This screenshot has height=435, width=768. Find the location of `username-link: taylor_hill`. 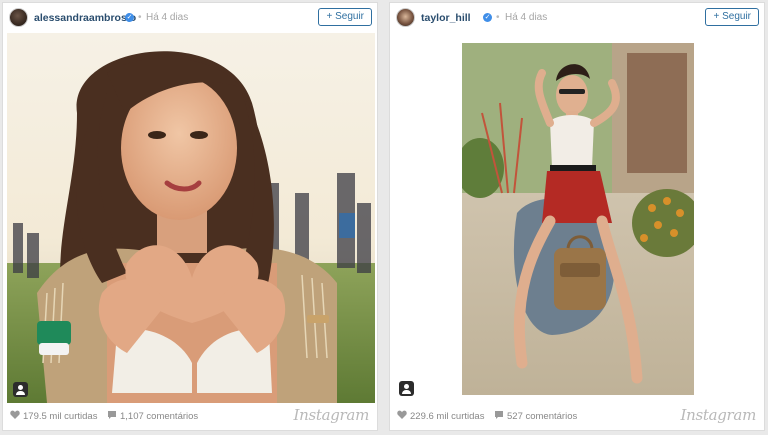

username-link: taylor_hill is located at coordinates (446, 18).